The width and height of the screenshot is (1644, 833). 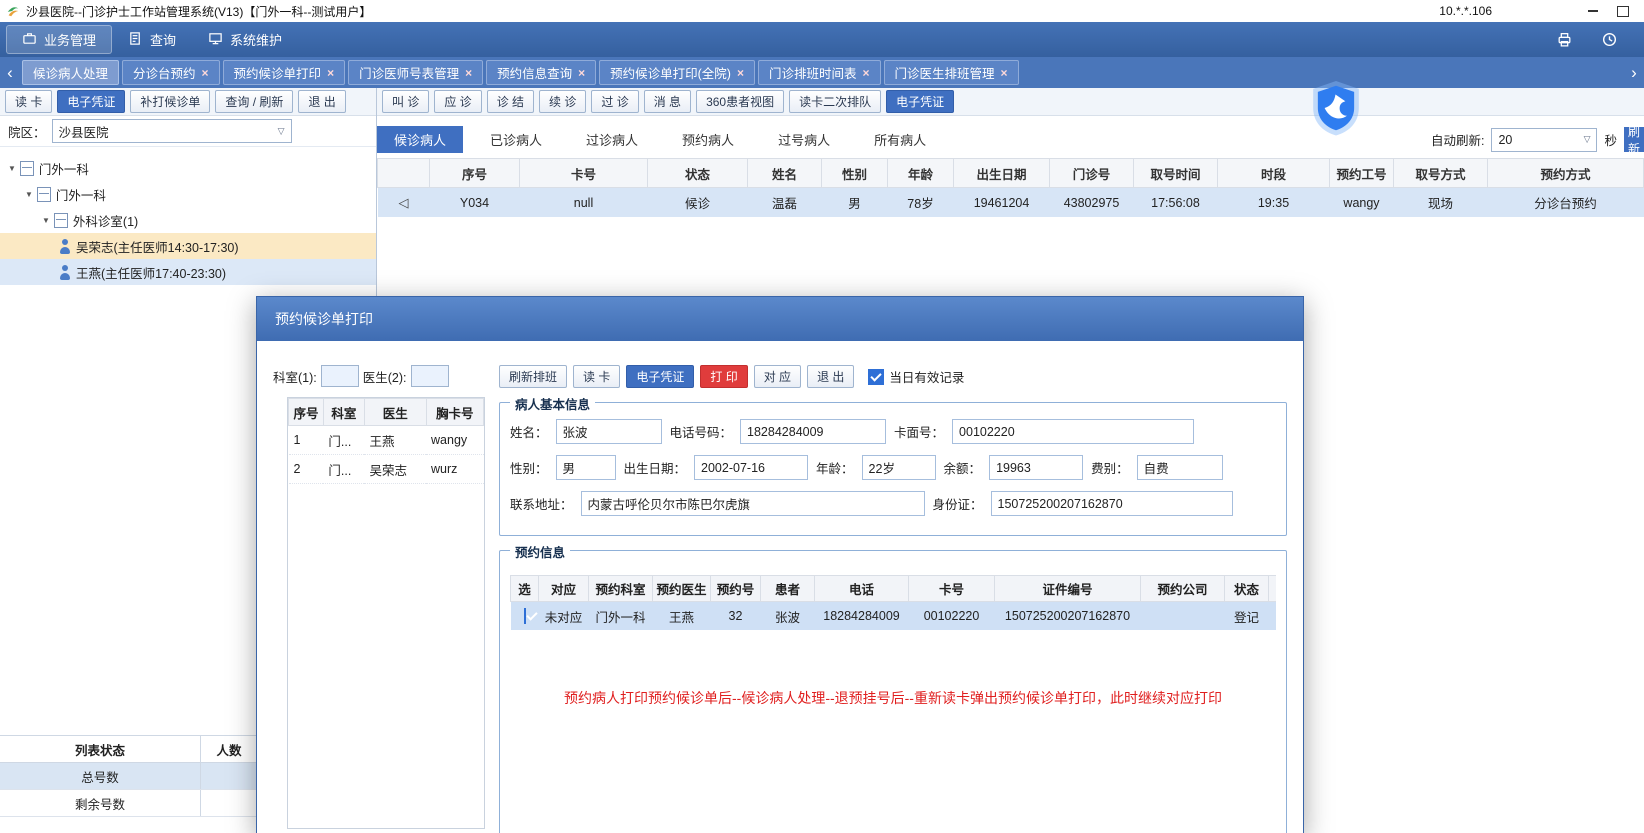 What do you see at coordinates (524, 616) in the screenshot?
I see `row-checkbox-icon` at bounding box center [524, 616].